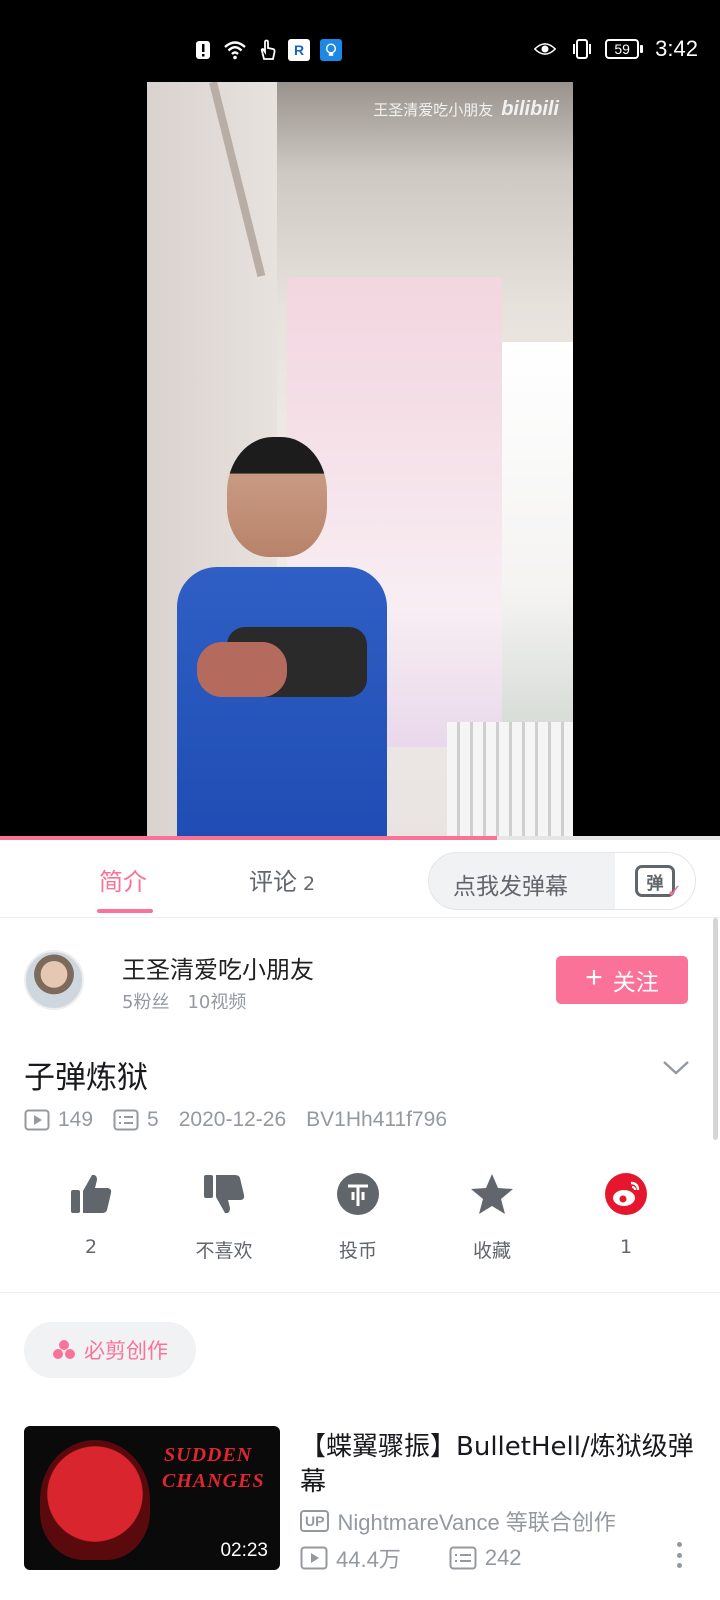 The height and width of the screenshot is (1600, 720). I want to click on favorite-label: 收藏, so click(491, 1251).